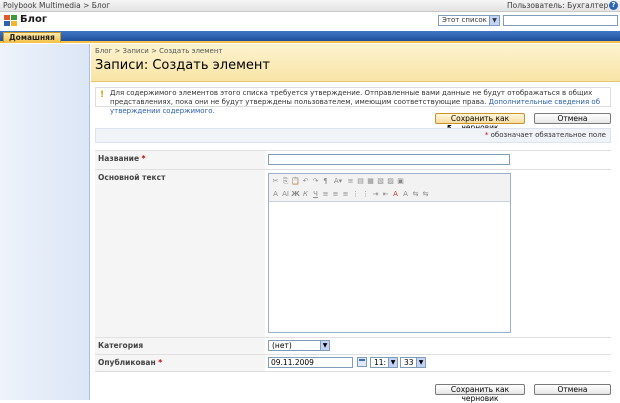 This screenshot has width=620, height=403. Describe the element at coordinates (119, 158) in the screenshot. I see `title-label-text: Название` at that location.